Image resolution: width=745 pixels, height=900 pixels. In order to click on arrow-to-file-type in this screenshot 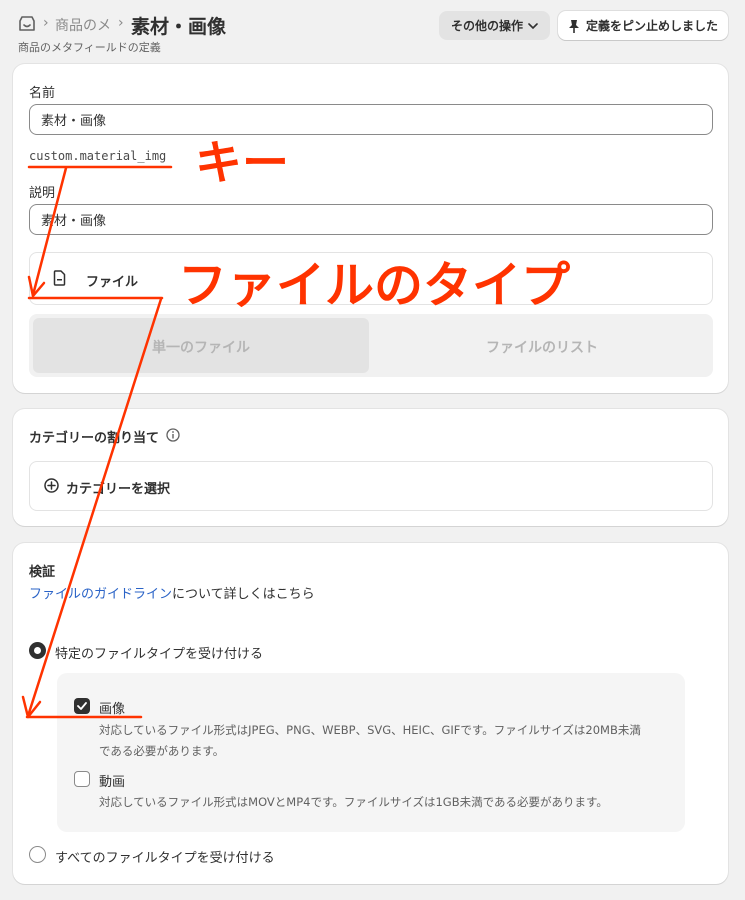, I will do `click(49, 231)`.